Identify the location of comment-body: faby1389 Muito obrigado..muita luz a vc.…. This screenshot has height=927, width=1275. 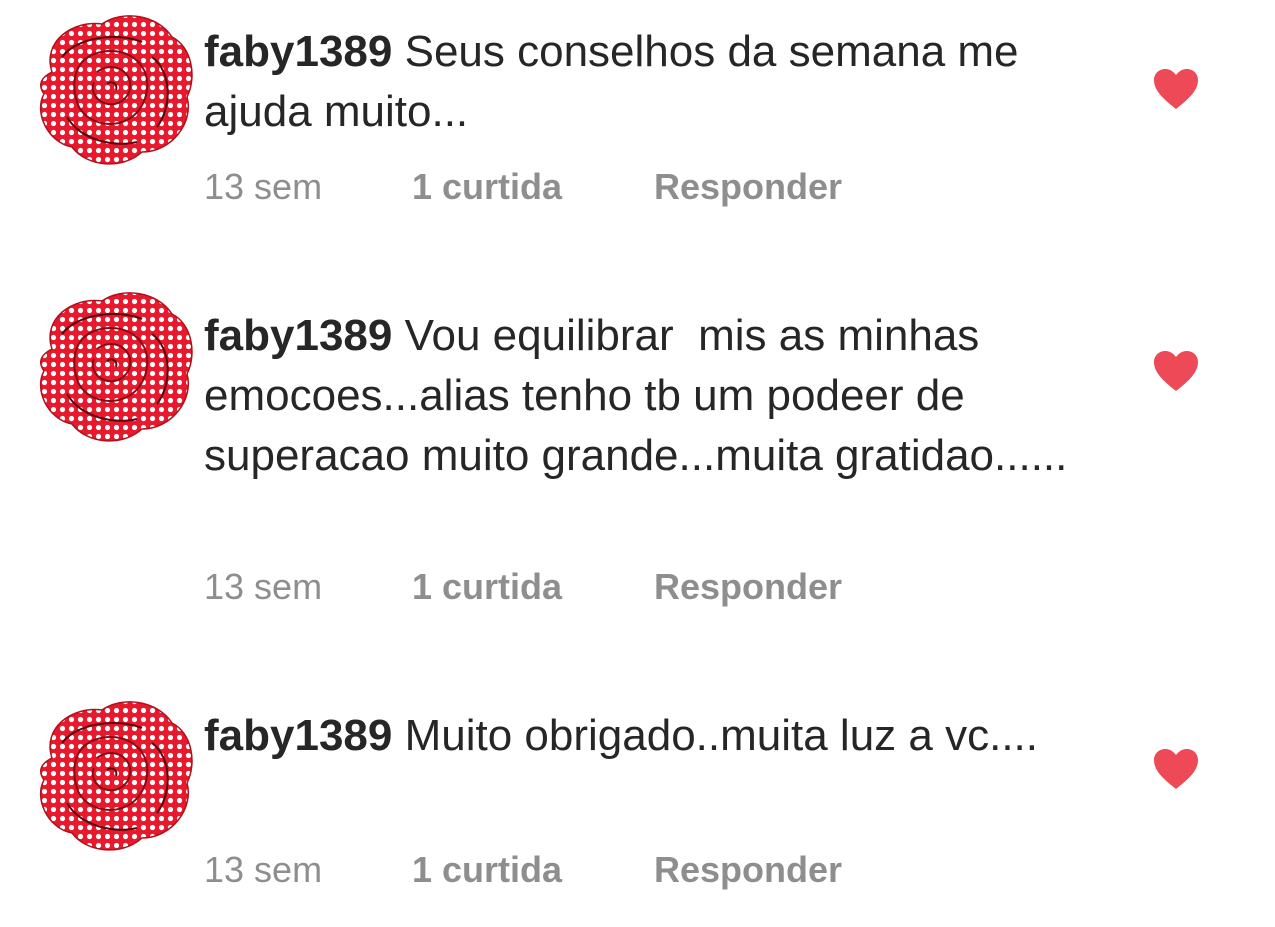
(644, 736).